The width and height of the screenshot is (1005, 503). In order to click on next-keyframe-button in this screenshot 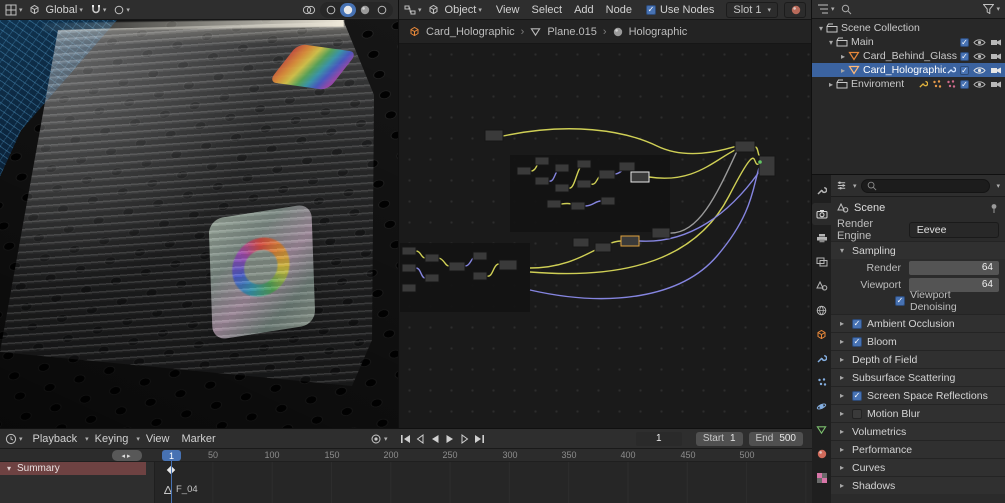, I will do `click(465, 439)`.